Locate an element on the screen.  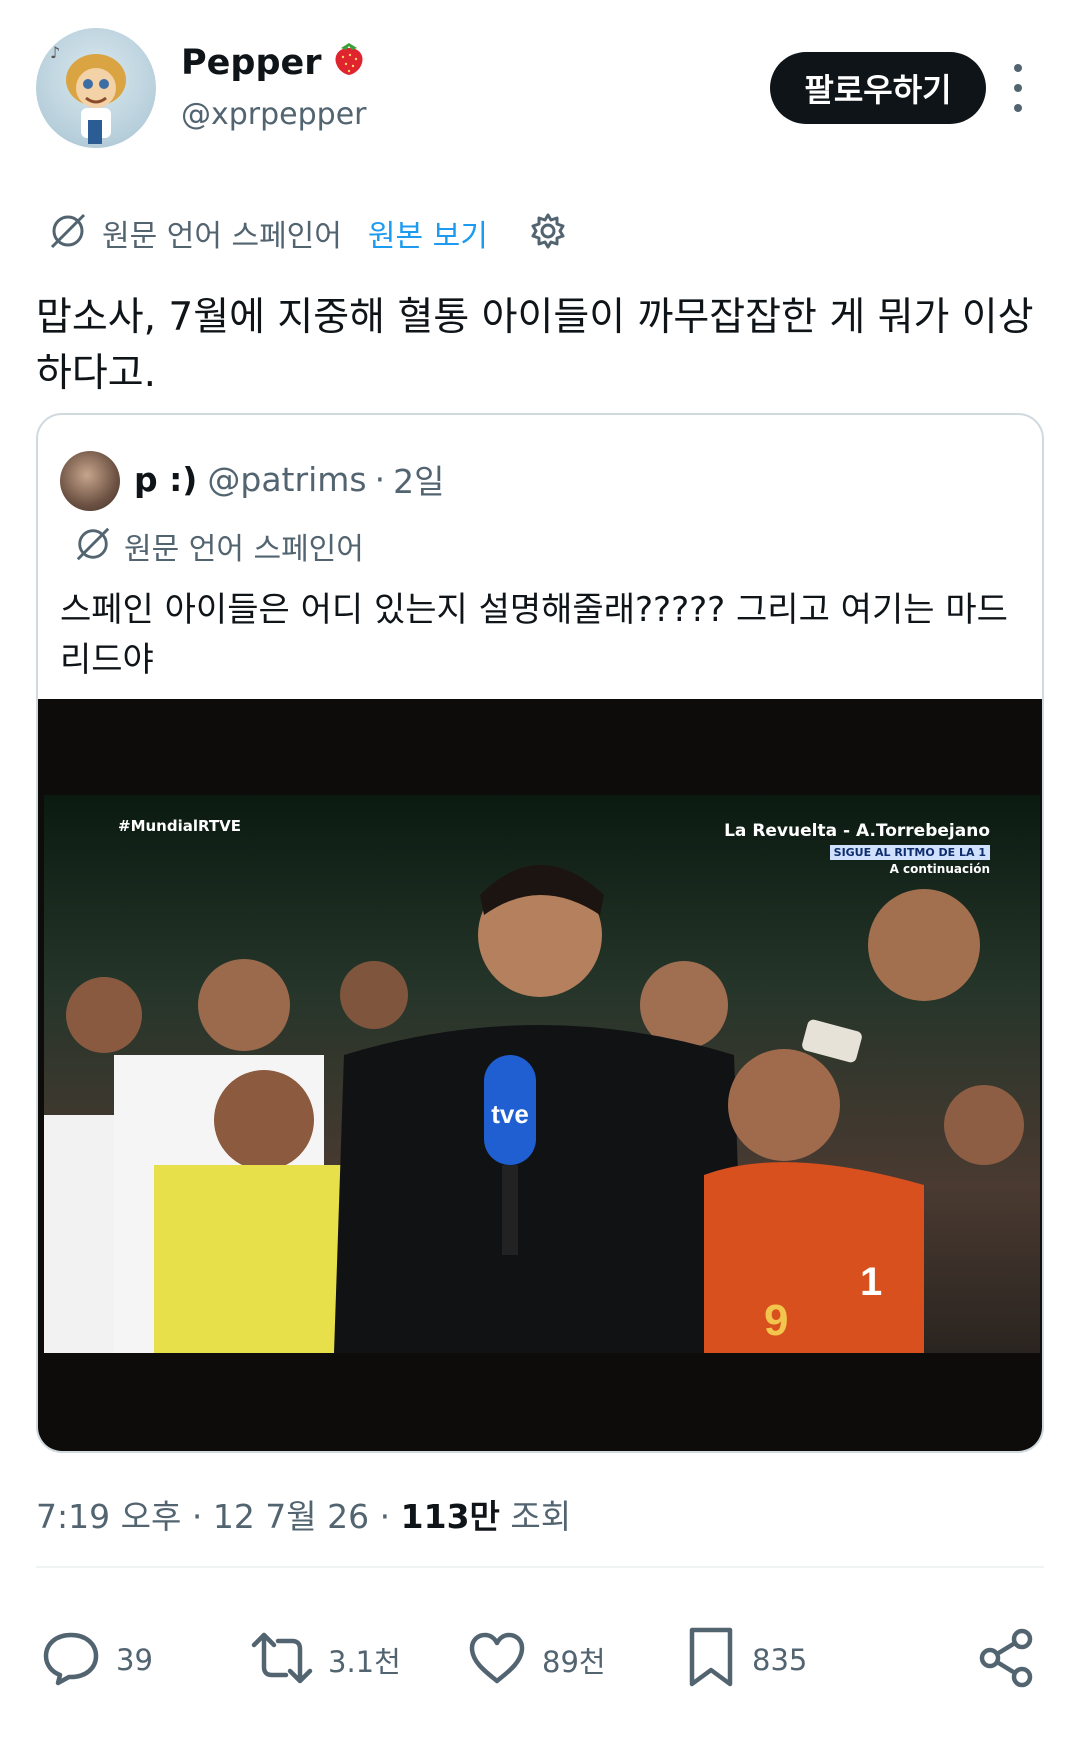
author-name-text: Pepper is located at coordinates (251, 62).